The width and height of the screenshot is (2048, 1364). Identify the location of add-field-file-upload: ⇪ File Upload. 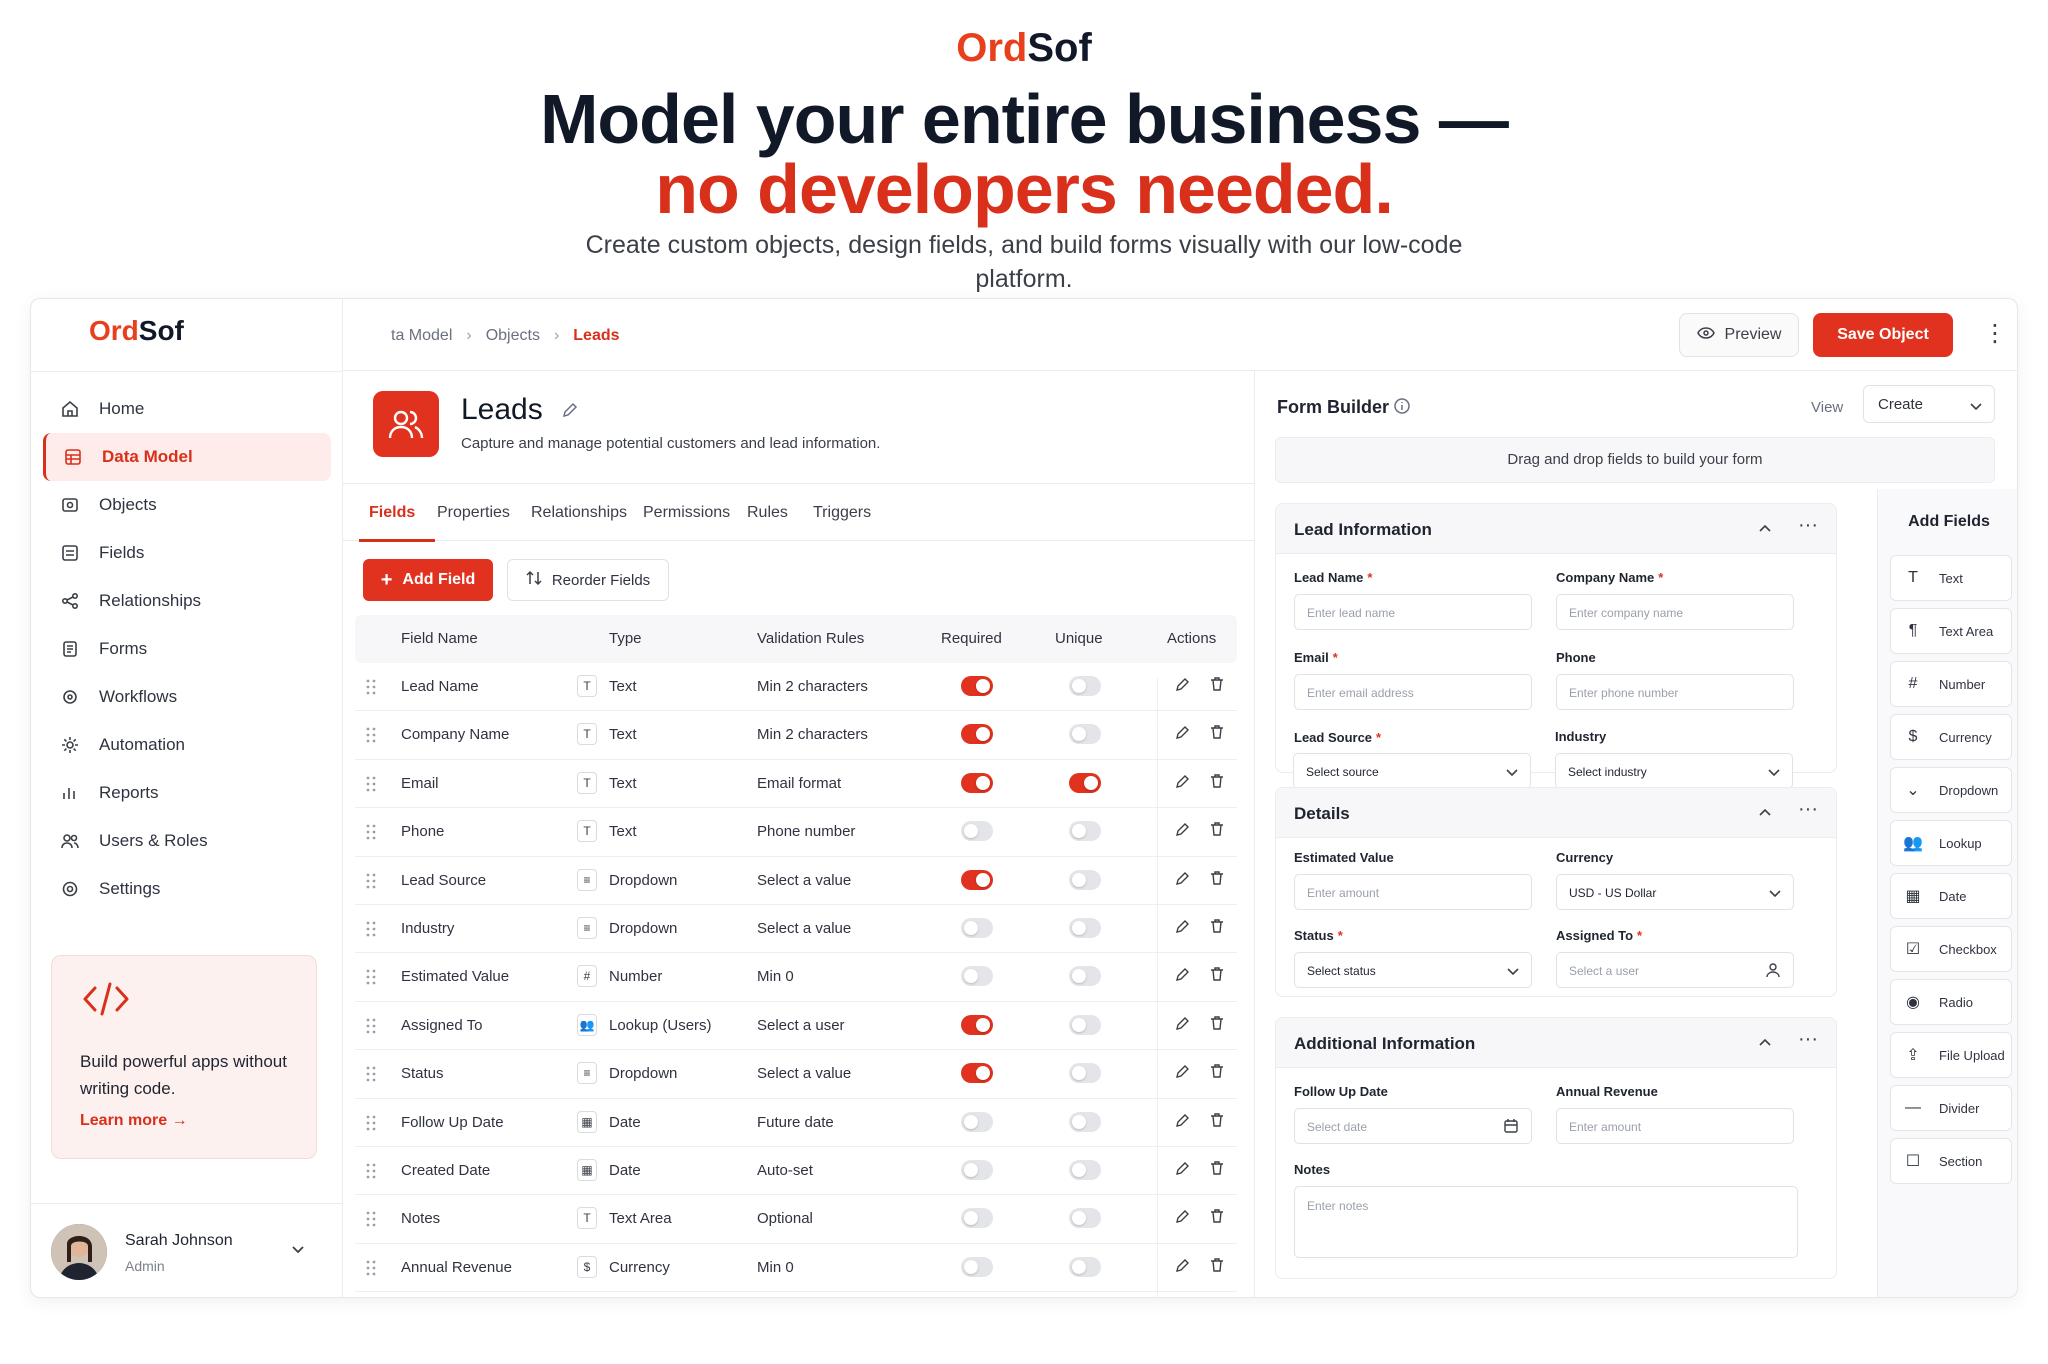
(1951, 1055).